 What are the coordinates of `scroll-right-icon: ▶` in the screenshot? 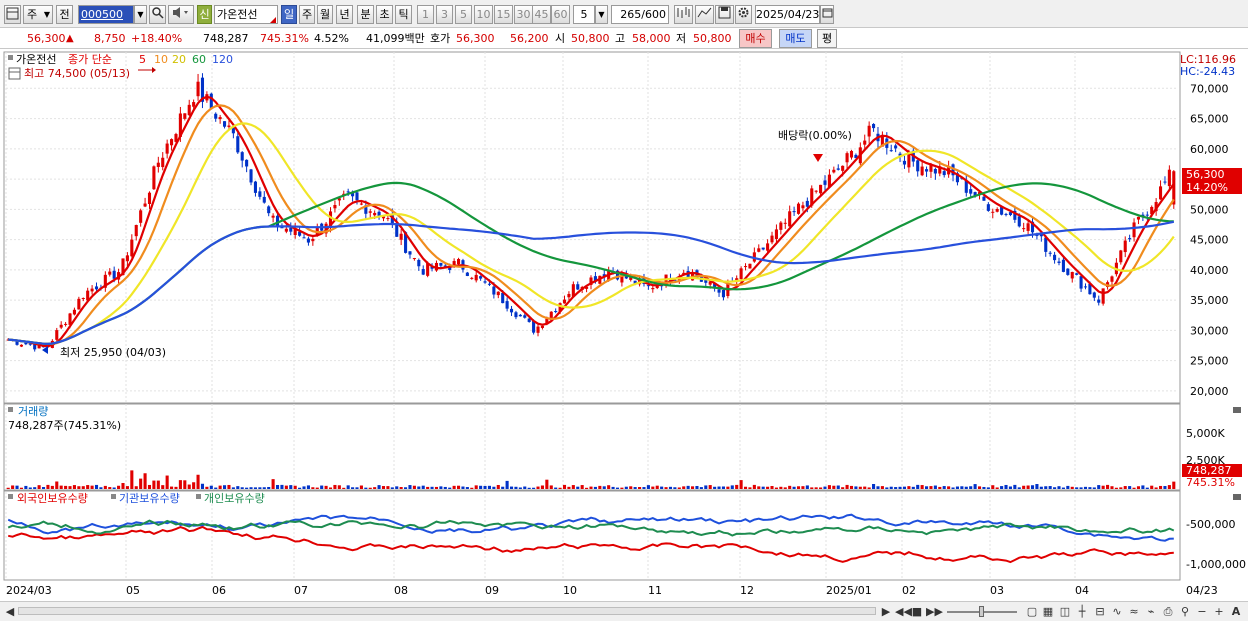 It's located at (886, 611).